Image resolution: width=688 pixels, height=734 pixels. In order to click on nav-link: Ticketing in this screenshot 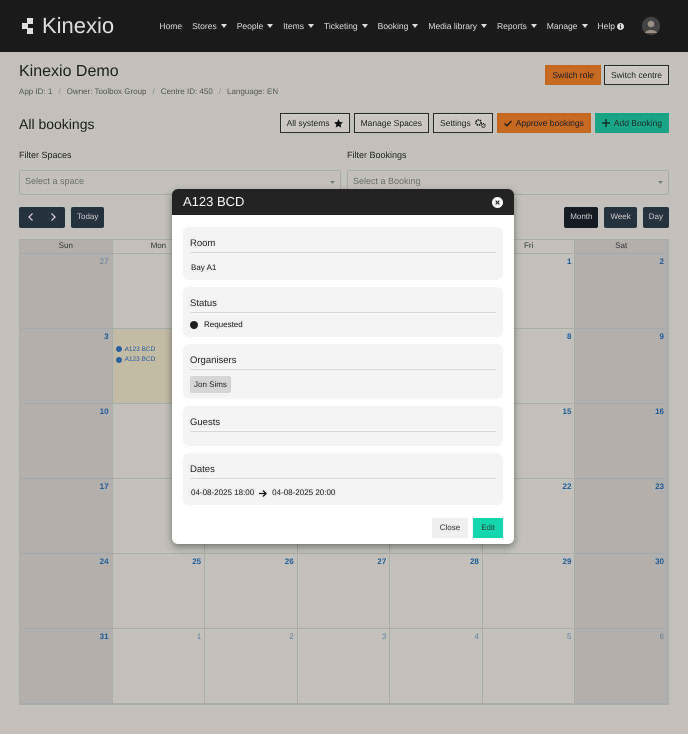, I will do `click(346, 26)`.